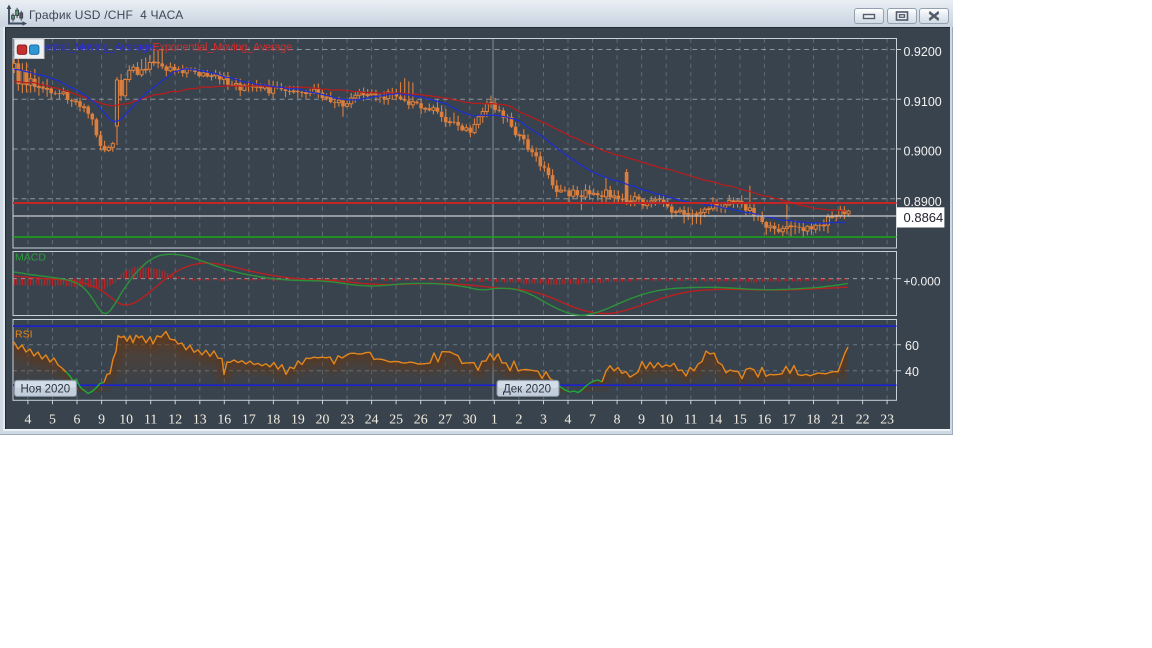 This screenshot has width=1152, height=648. What do you see at coordinates (527, 390) in the screenshot?
I see `svg-text: Дек 2020` at bounding box center [527, 390].